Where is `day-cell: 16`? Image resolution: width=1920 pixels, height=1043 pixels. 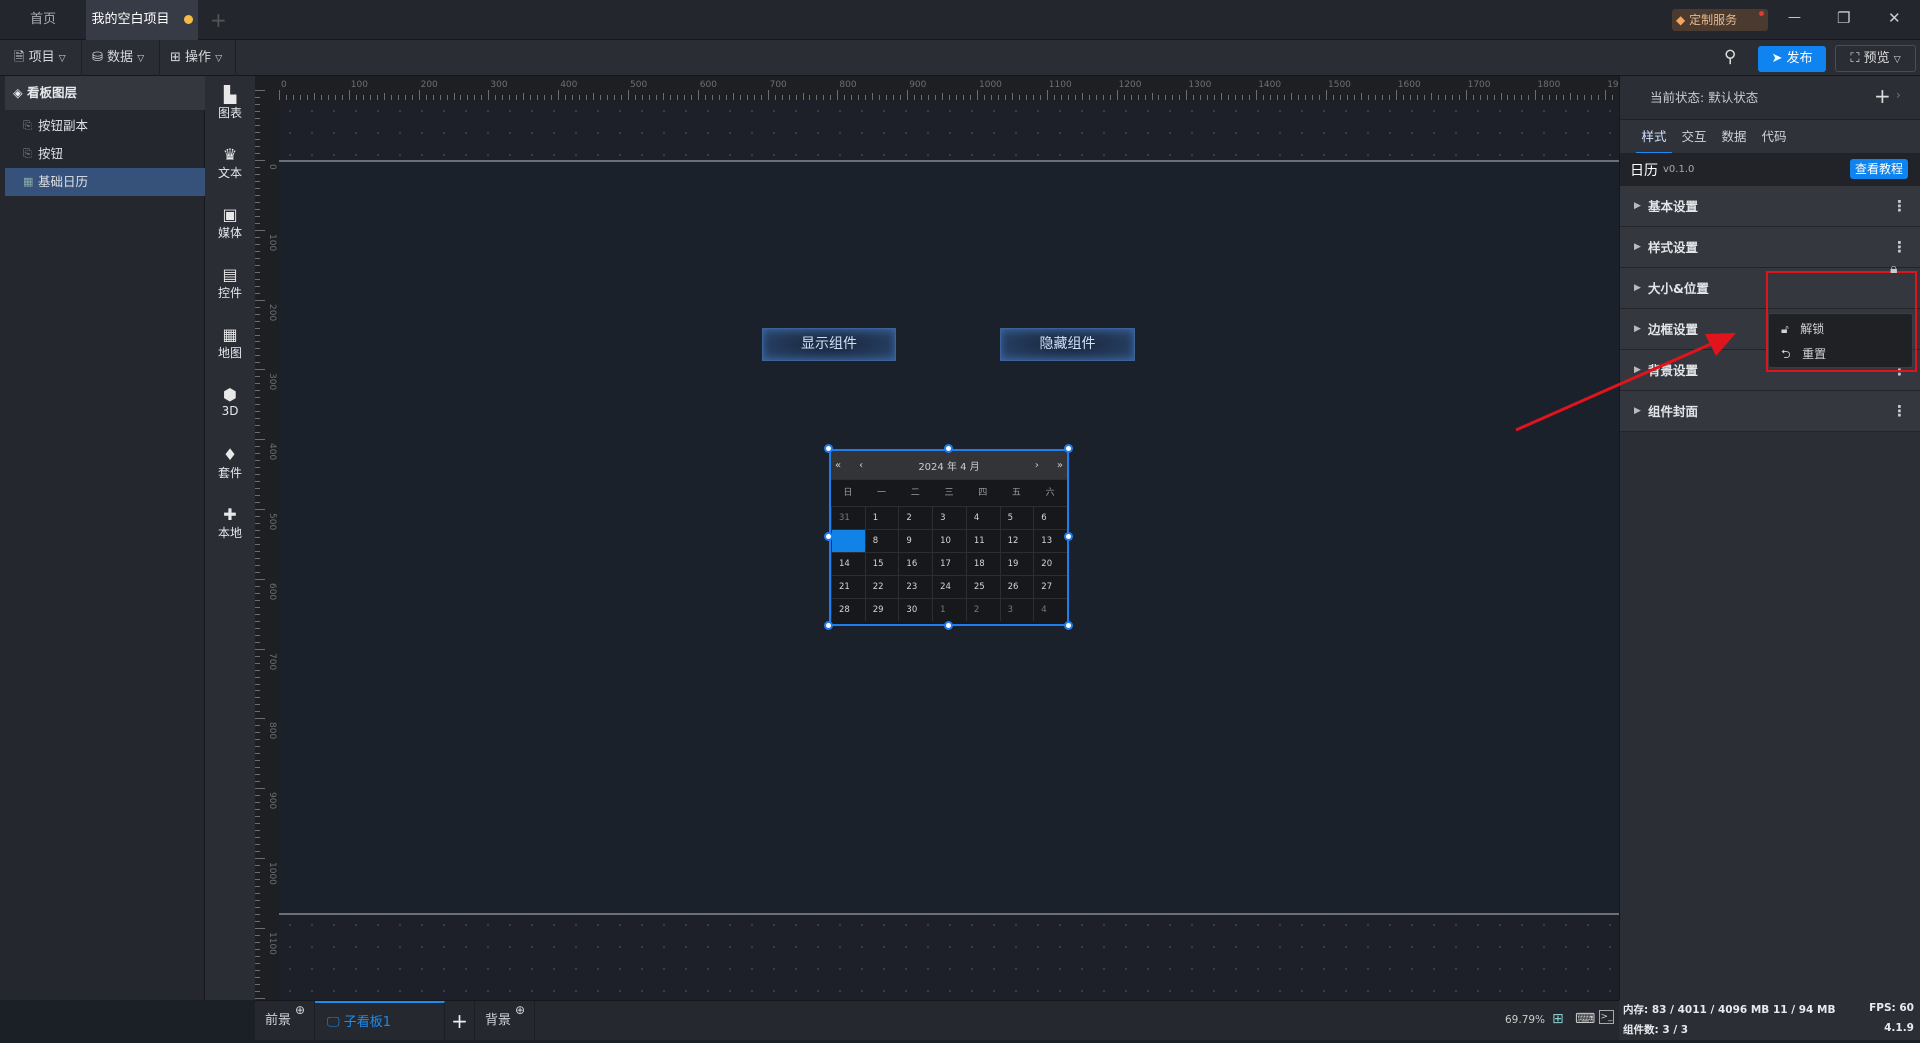
day-cell: 16 is located at coordinates (915, 563).